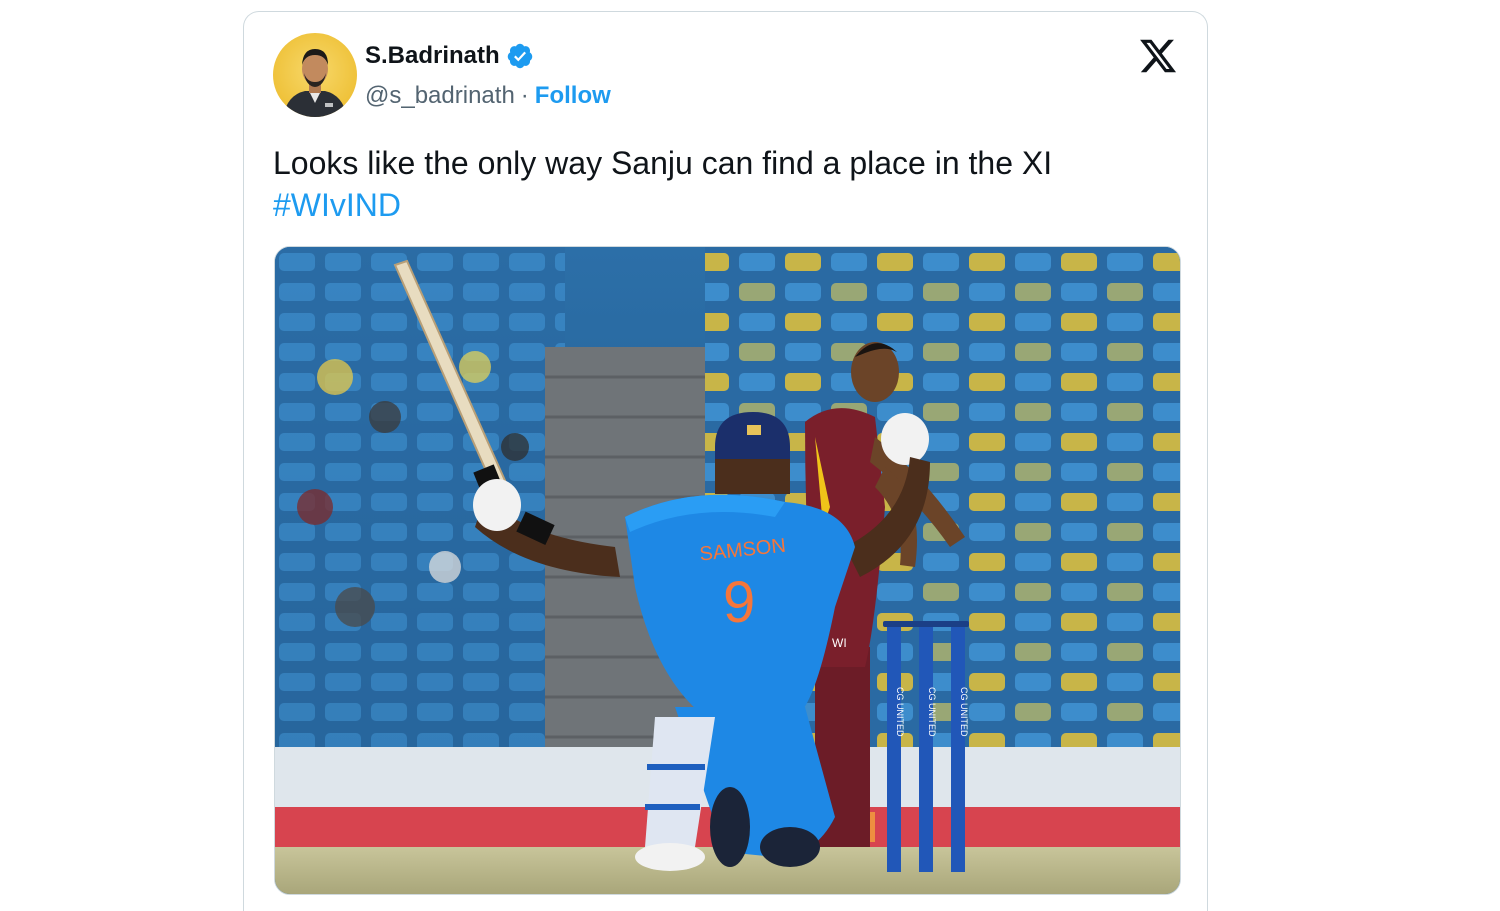  I want to click on hashtag-link: #WIvIND, so click(723, 205).